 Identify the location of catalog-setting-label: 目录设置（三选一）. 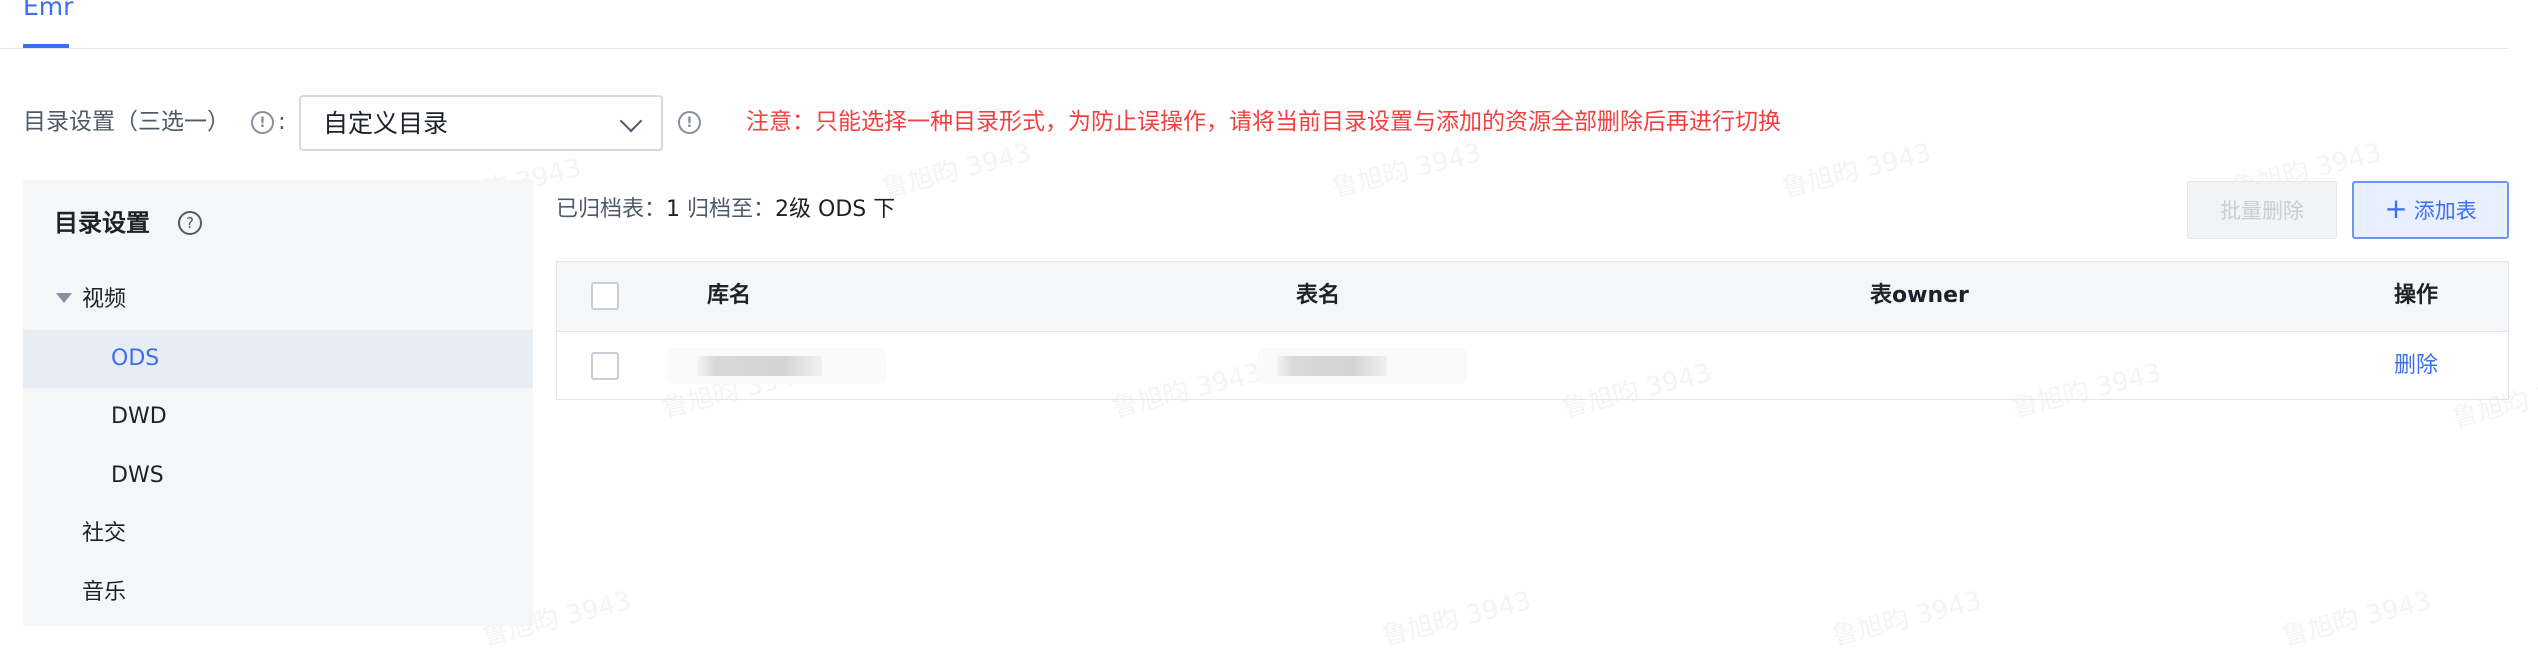
(126, 122).